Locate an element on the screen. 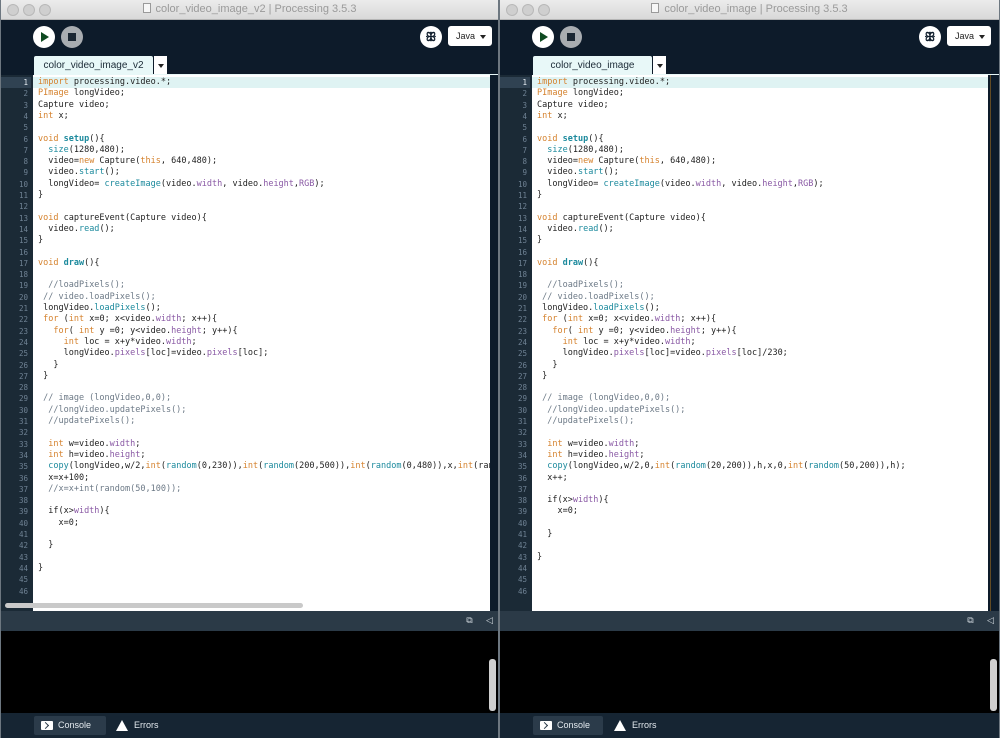  copy-icon: ⧉ is located at coordinates (970, 620).